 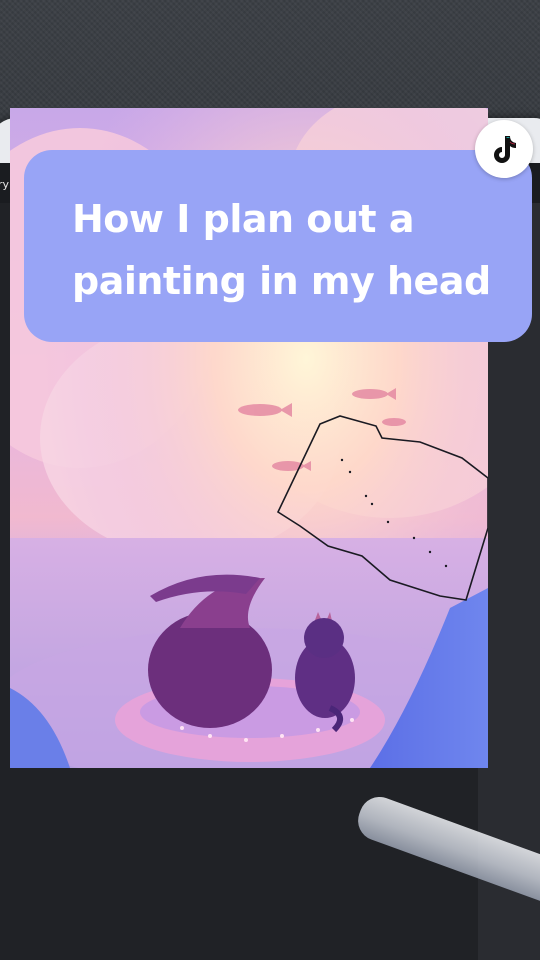 What do you see at coordinates (4, 184) in the screenshot?
I see `gallery-link: ry` at bounding box center [4, 184].